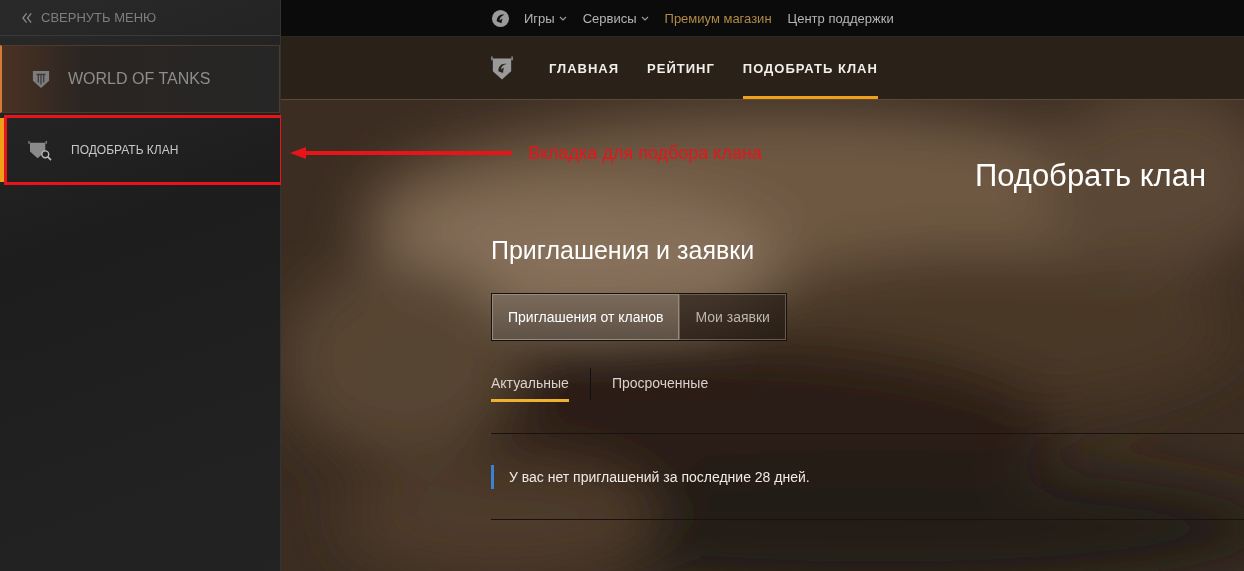 The width and height of the screenshot is (1244, 571). Describe the element at coordinates (530, 385) in the screenshot. I see `filter-tab: Актуальные` at that location.